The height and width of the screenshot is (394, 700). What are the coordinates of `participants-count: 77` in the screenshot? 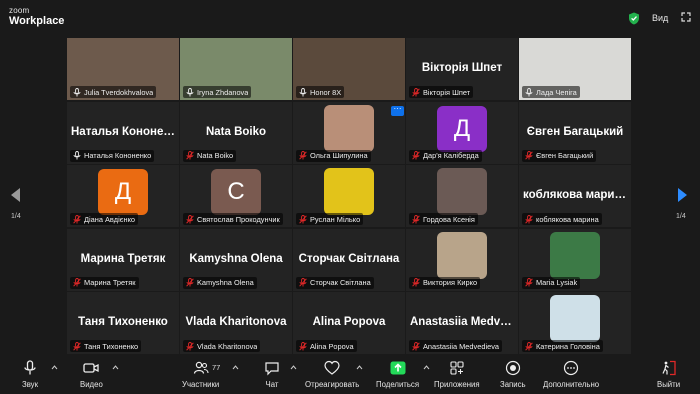 It's located at (216, 367).